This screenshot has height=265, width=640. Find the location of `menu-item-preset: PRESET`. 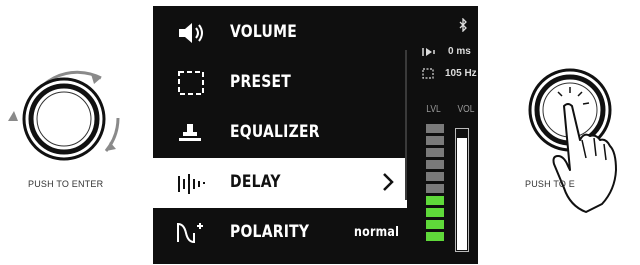

menu-item-preset: PRESET is located at coordinates (280, 83).